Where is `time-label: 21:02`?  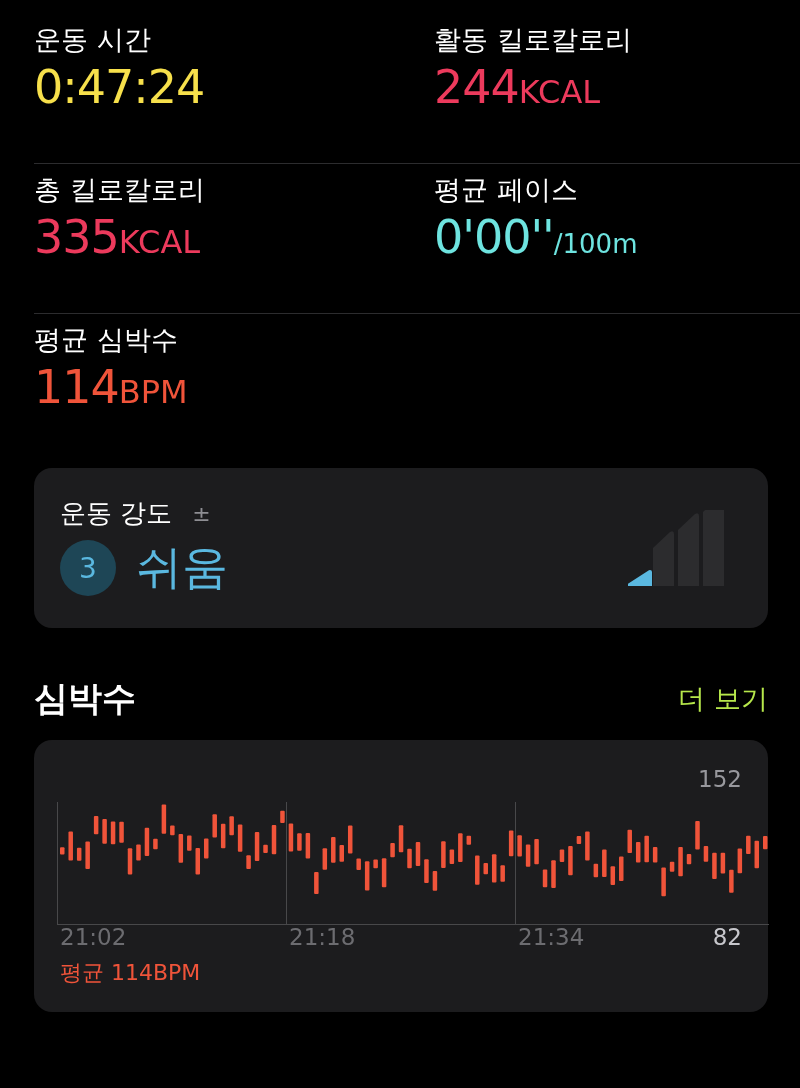
time-label: 21:02 is located at coordinates (93, 937).